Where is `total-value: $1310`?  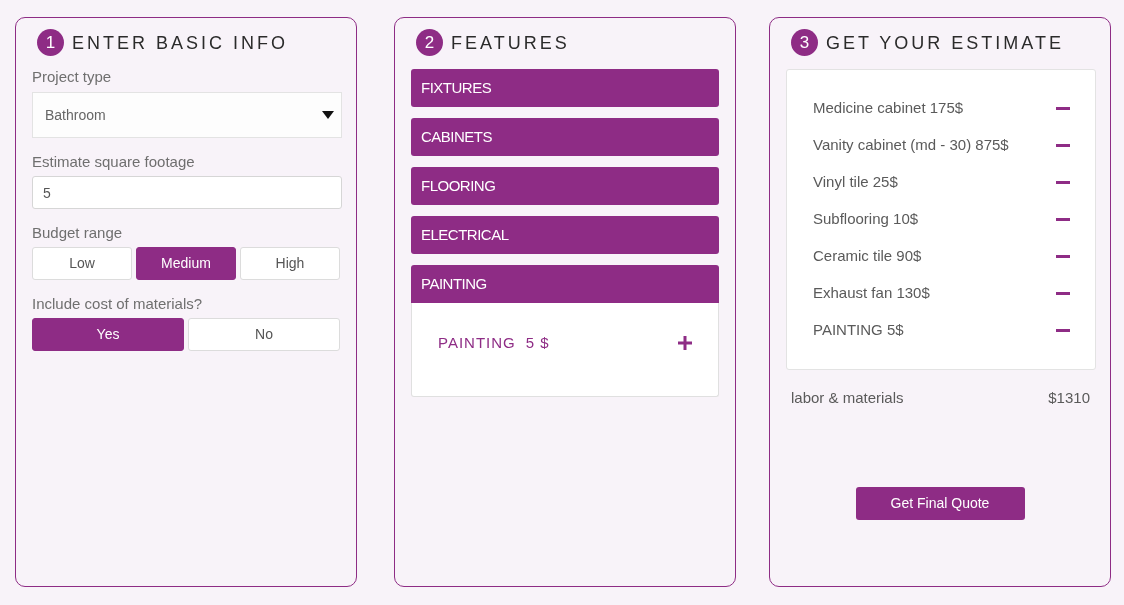 total-value: $1310 is located at coordinates (1069, 397).